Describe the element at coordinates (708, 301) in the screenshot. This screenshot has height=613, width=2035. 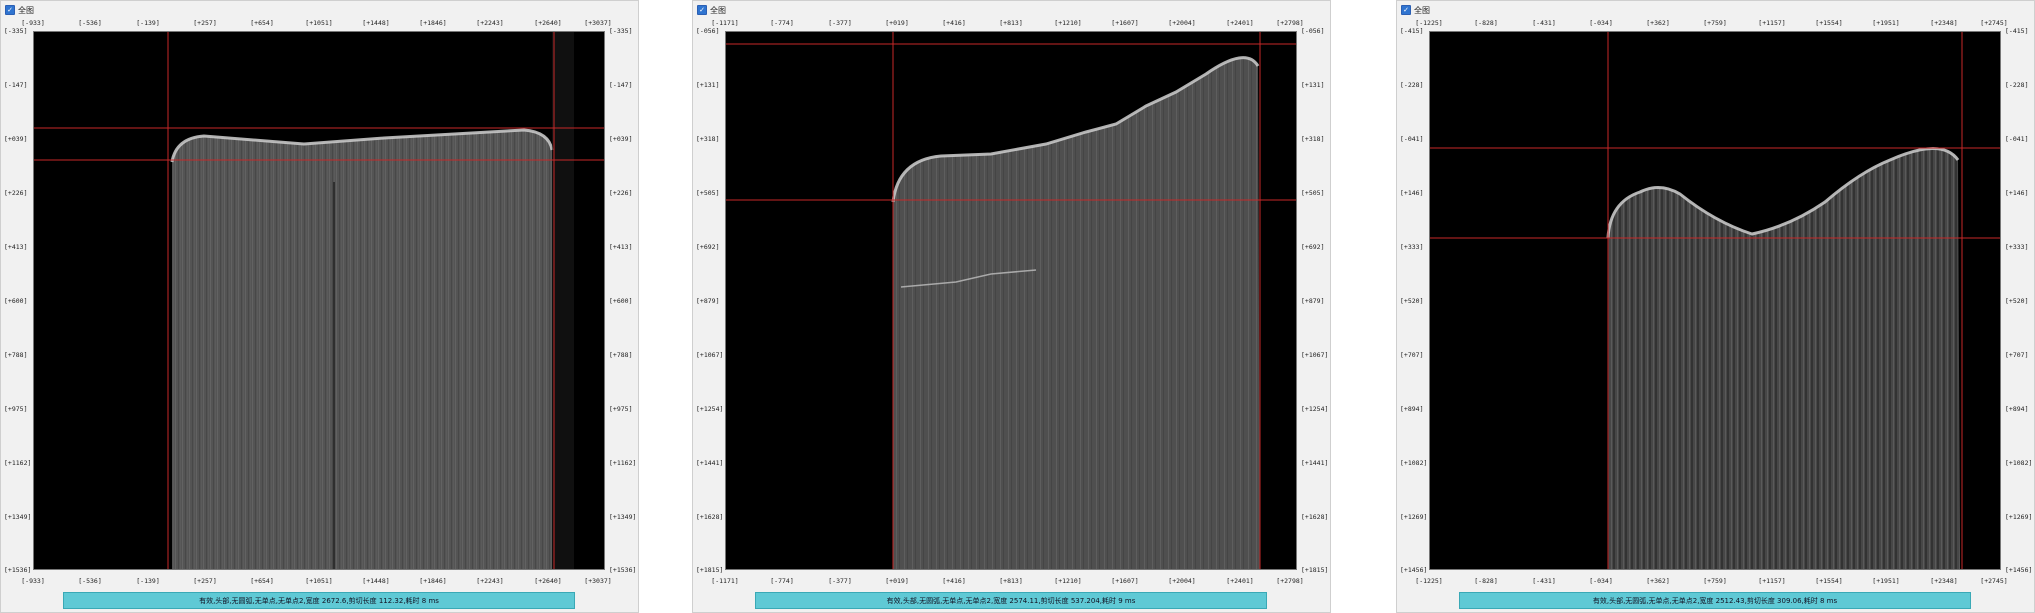
I see `y-tick: [+879]` at that location.